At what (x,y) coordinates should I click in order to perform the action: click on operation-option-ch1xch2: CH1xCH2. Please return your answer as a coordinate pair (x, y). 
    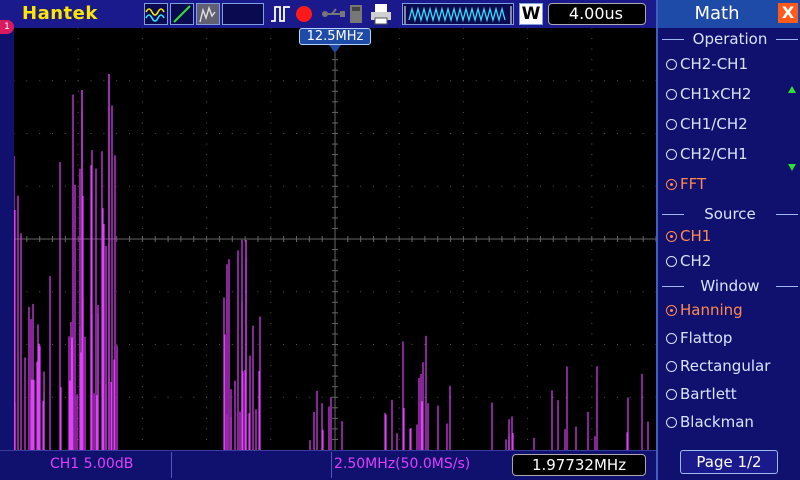
    Looking at the image, I should click on (708, 94).